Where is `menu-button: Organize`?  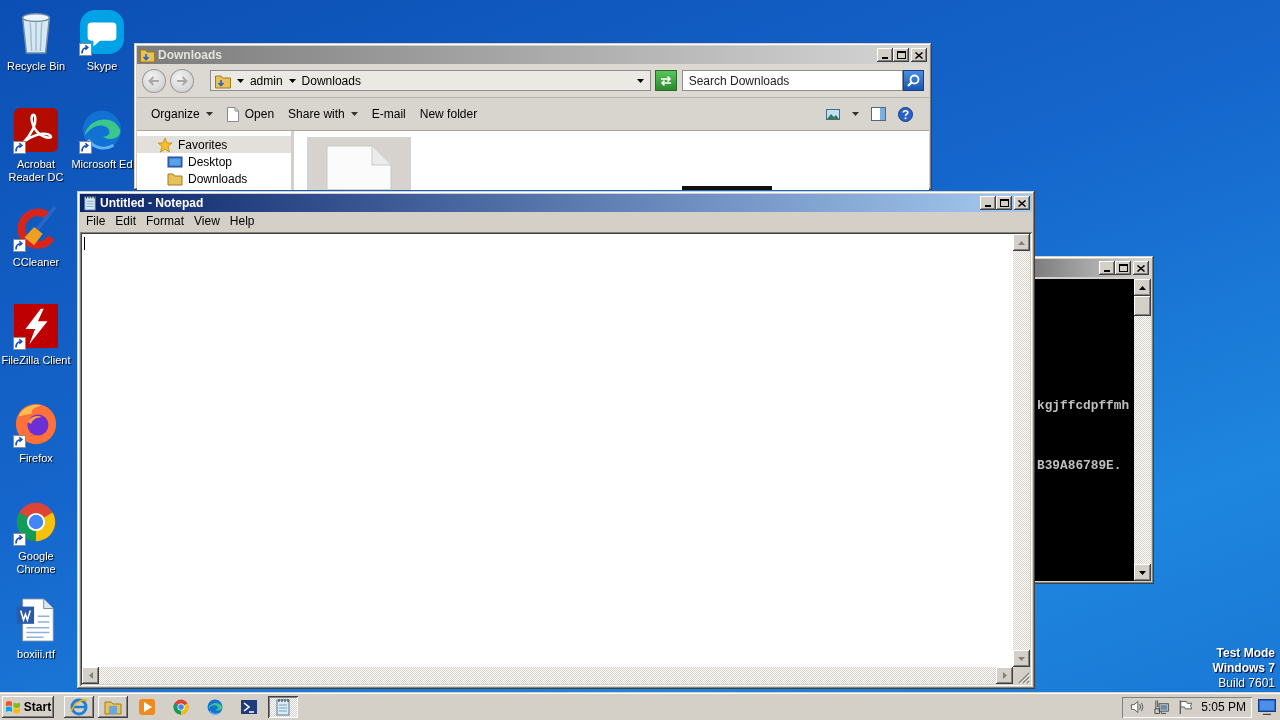 menu-button: Organize is located at coordinates (182, 114).